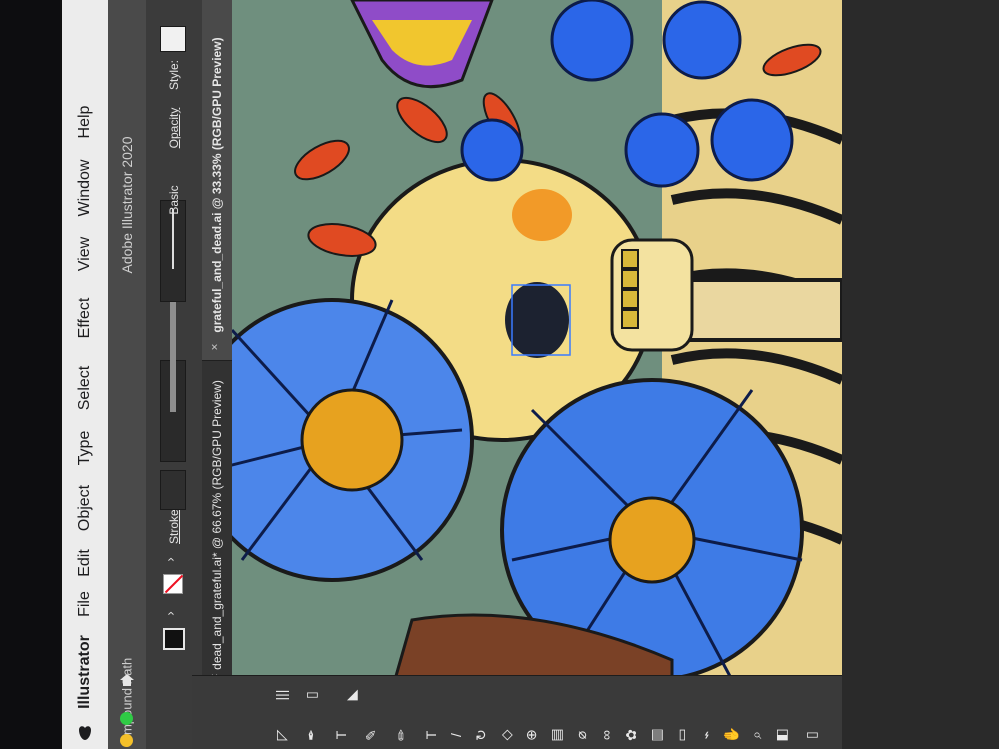  What do you see at coordinates (581, 735) in the screenshot?
I see `eyedropper-icon: ⌀` at bounding box center [581, 735].